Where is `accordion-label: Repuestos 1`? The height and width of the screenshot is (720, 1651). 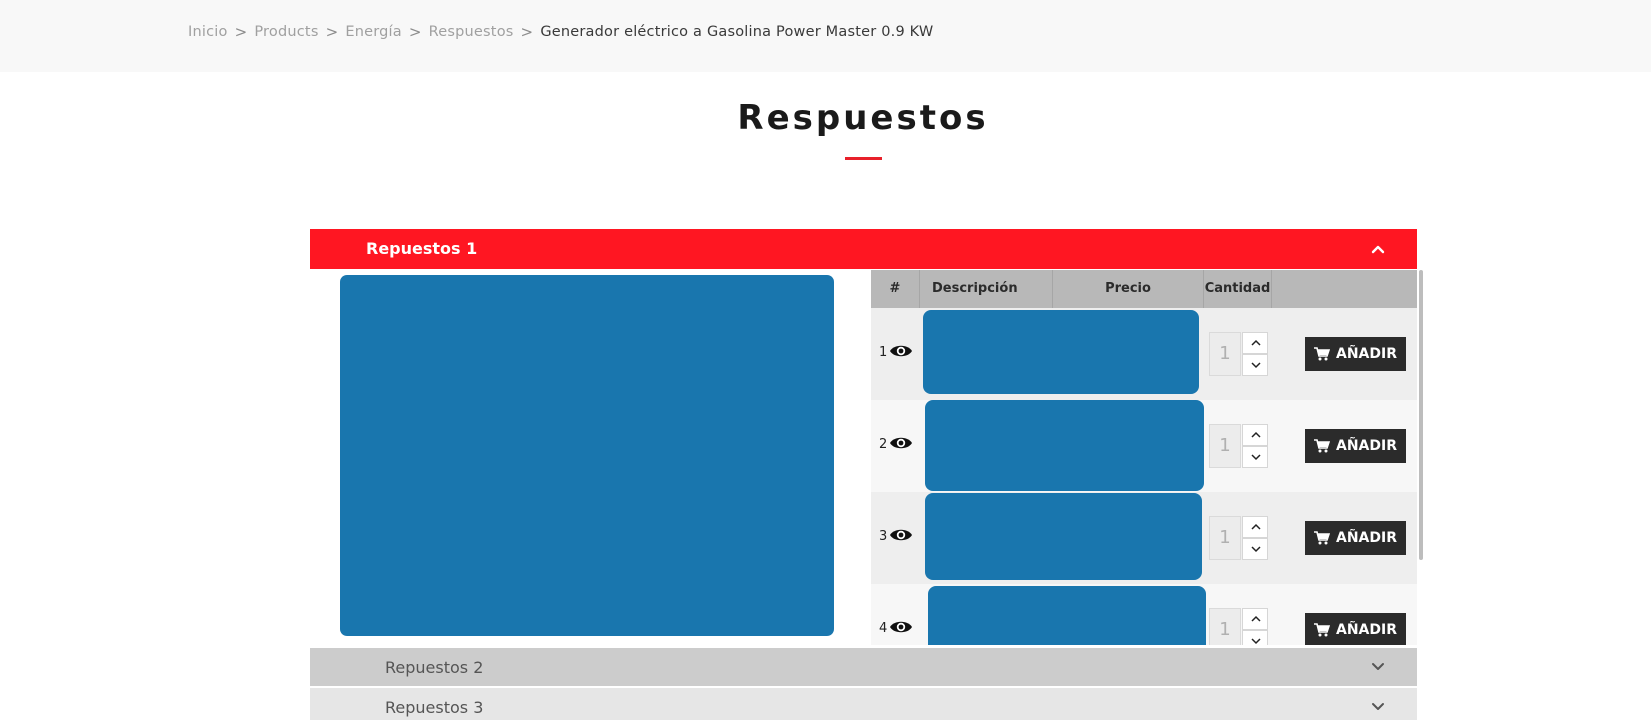 accordion-label: Repuestos 1 is located at coordinates (422, 248).